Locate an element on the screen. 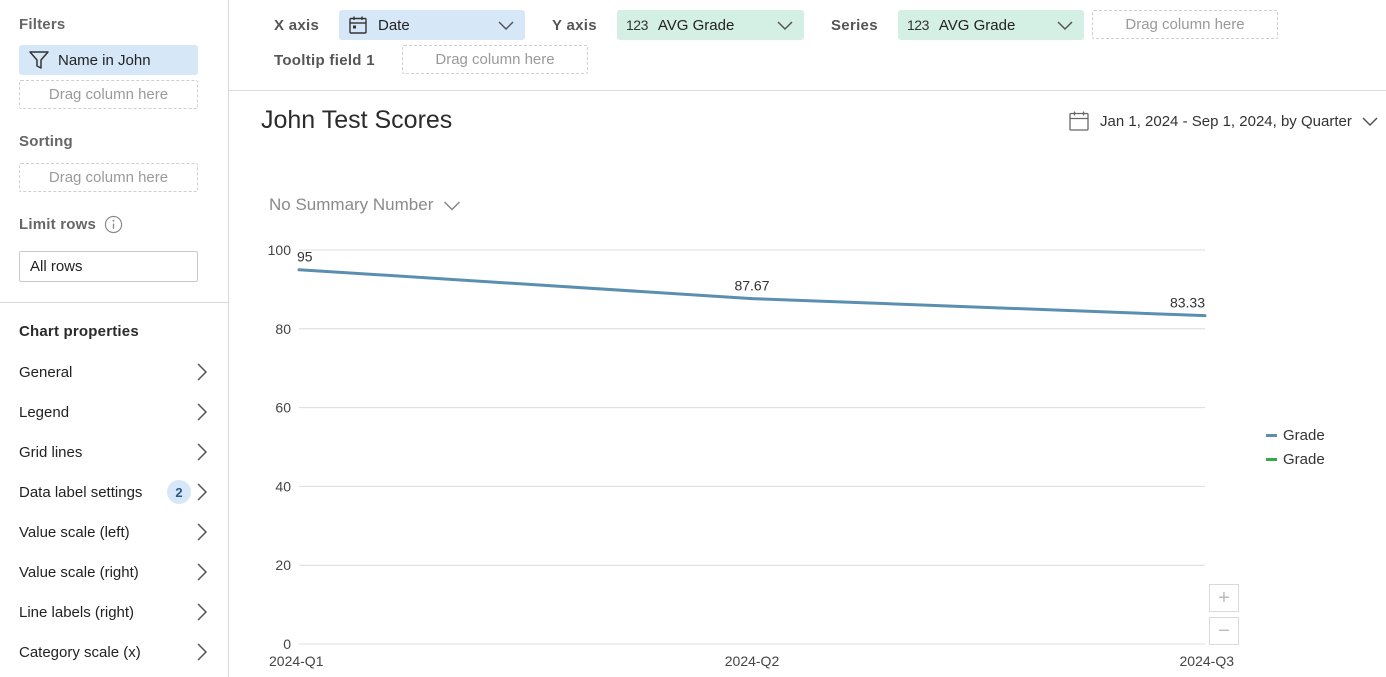 This screenshot has width=1386, height=677. y-tick-label: 100 is located at coordinates (280, 250).